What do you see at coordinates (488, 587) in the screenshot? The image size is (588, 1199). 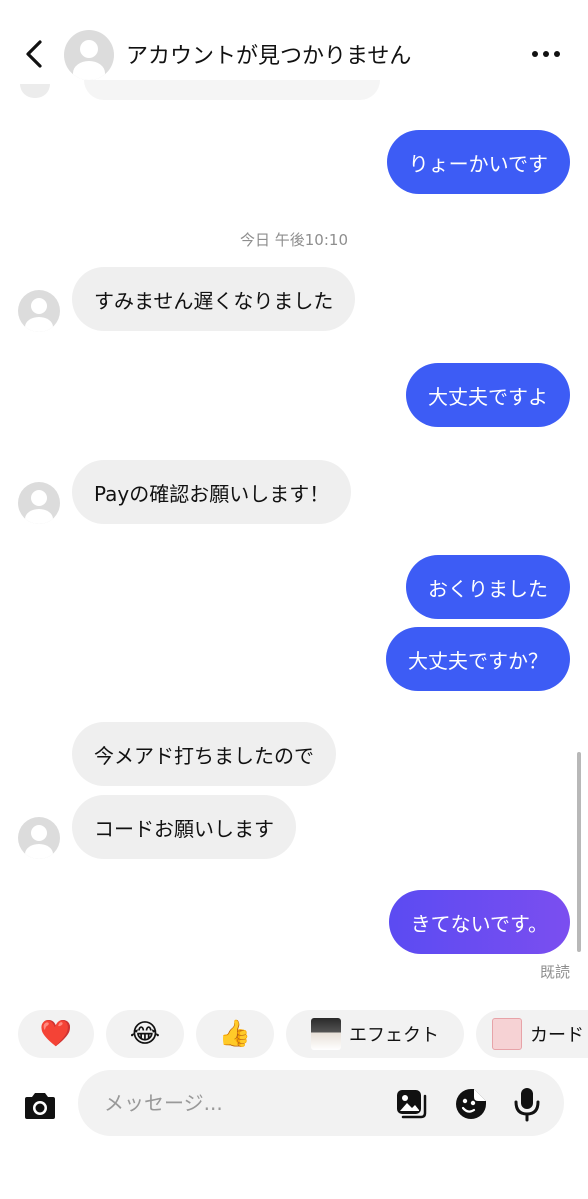 I see `message-outgoing: おくりました` at bounding box center [488, 587].